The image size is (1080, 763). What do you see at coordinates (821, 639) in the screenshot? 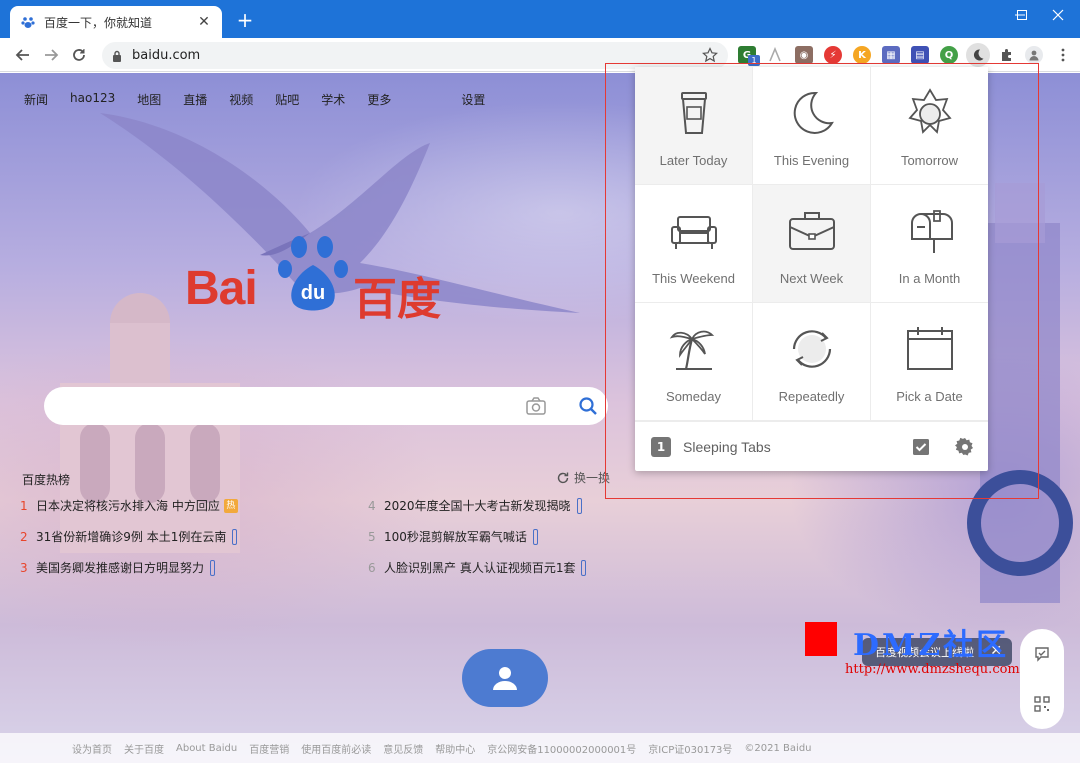
I see `watermark-red-block` at bounding box center [821, 639].